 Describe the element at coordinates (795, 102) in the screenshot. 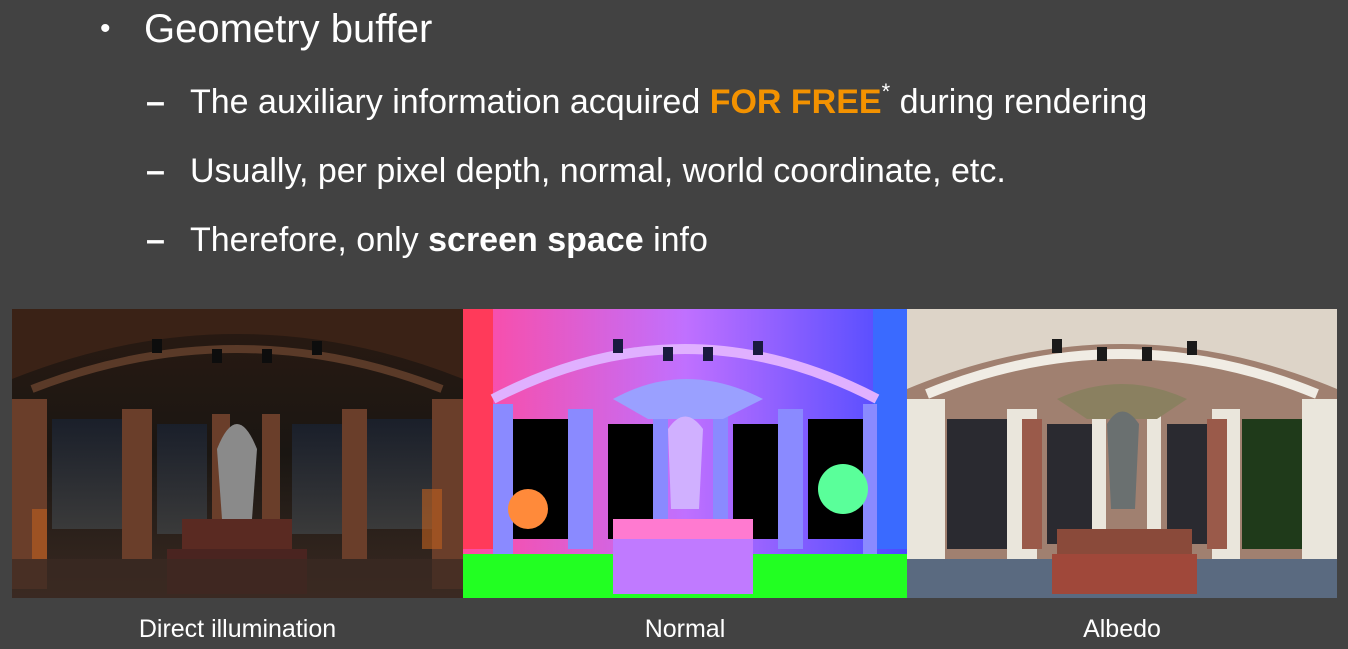

I see `for-free-highlight: FOR FREE` at that location.